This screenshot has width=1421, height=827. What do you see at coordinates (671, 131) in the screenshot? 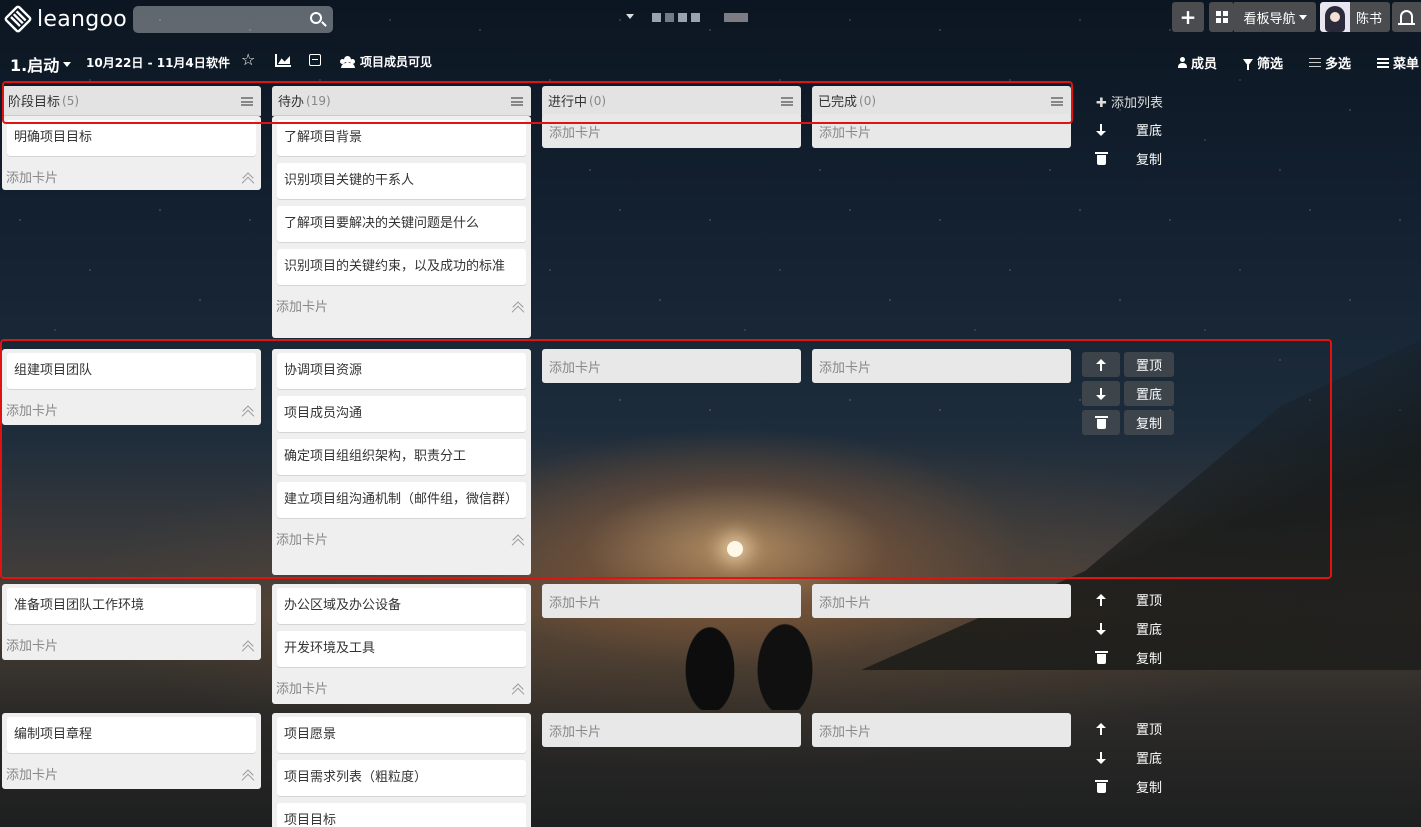
I see `add-card-in-progress-1: 添加卡片` at bounding box center [671, 131].